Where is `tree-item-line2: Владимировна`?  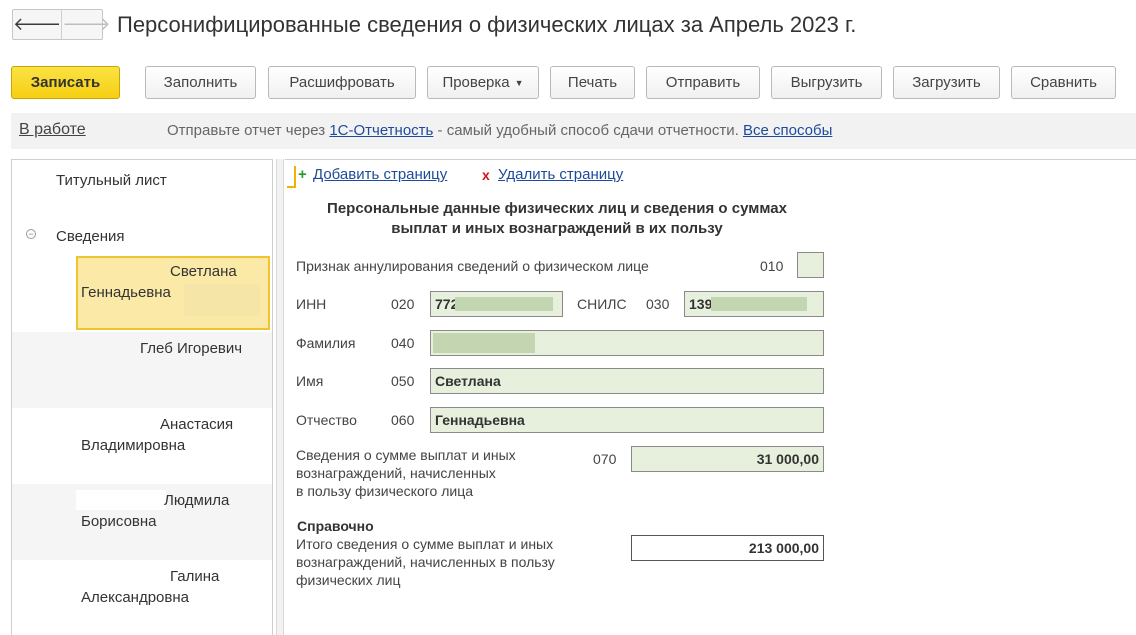
tree-item-line2: Владимировна is located at coordinates (133, 445).